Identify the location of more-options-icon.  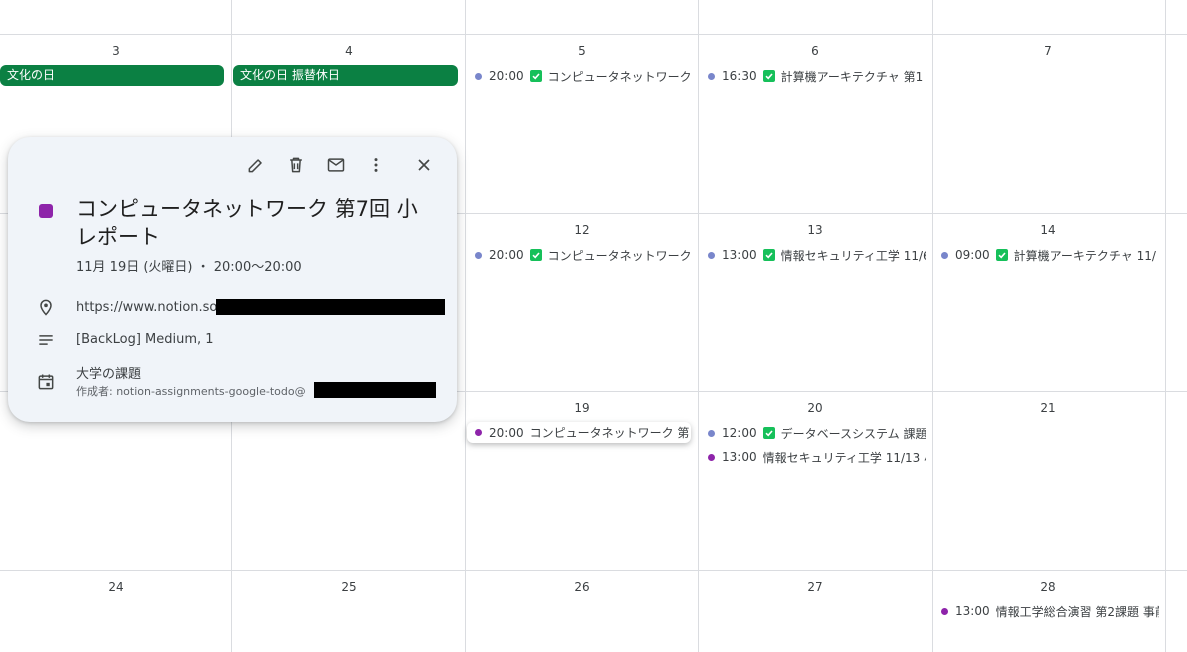
(376, 165).